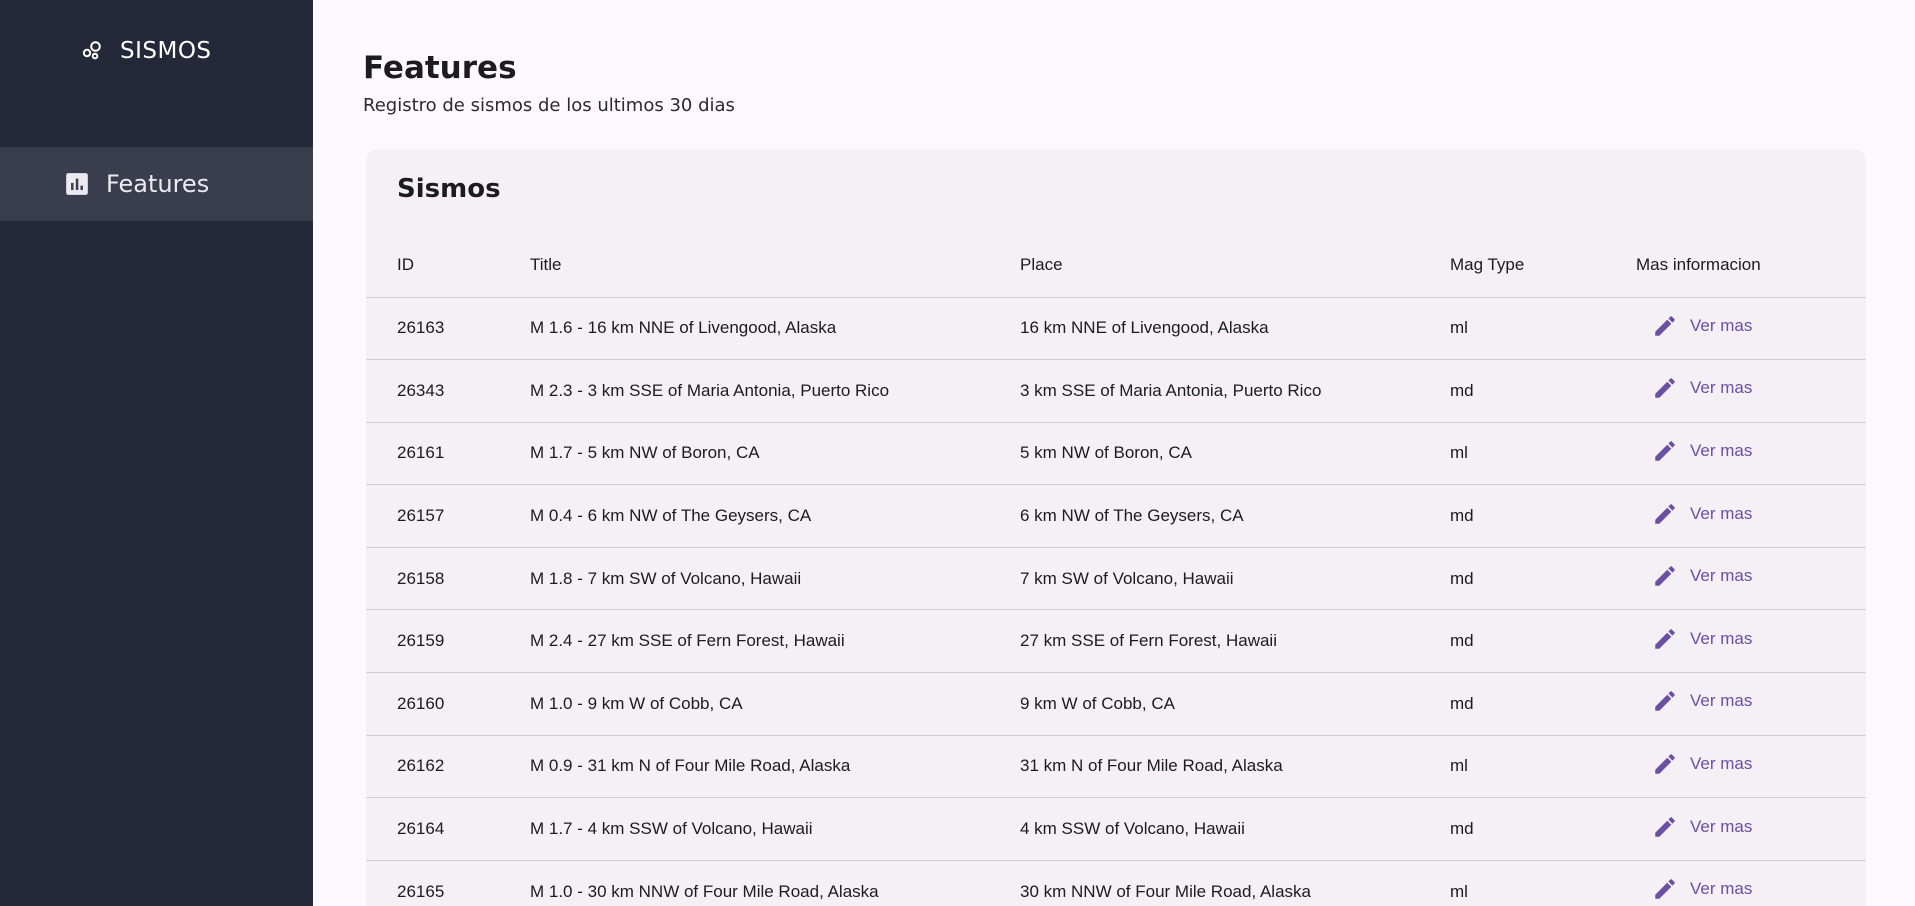  What do you see at coordinates (1235, 704) in the screenshot?
I see `cell-place: 9 km W of Cobb, CA` at bounding box center [1235, 704].